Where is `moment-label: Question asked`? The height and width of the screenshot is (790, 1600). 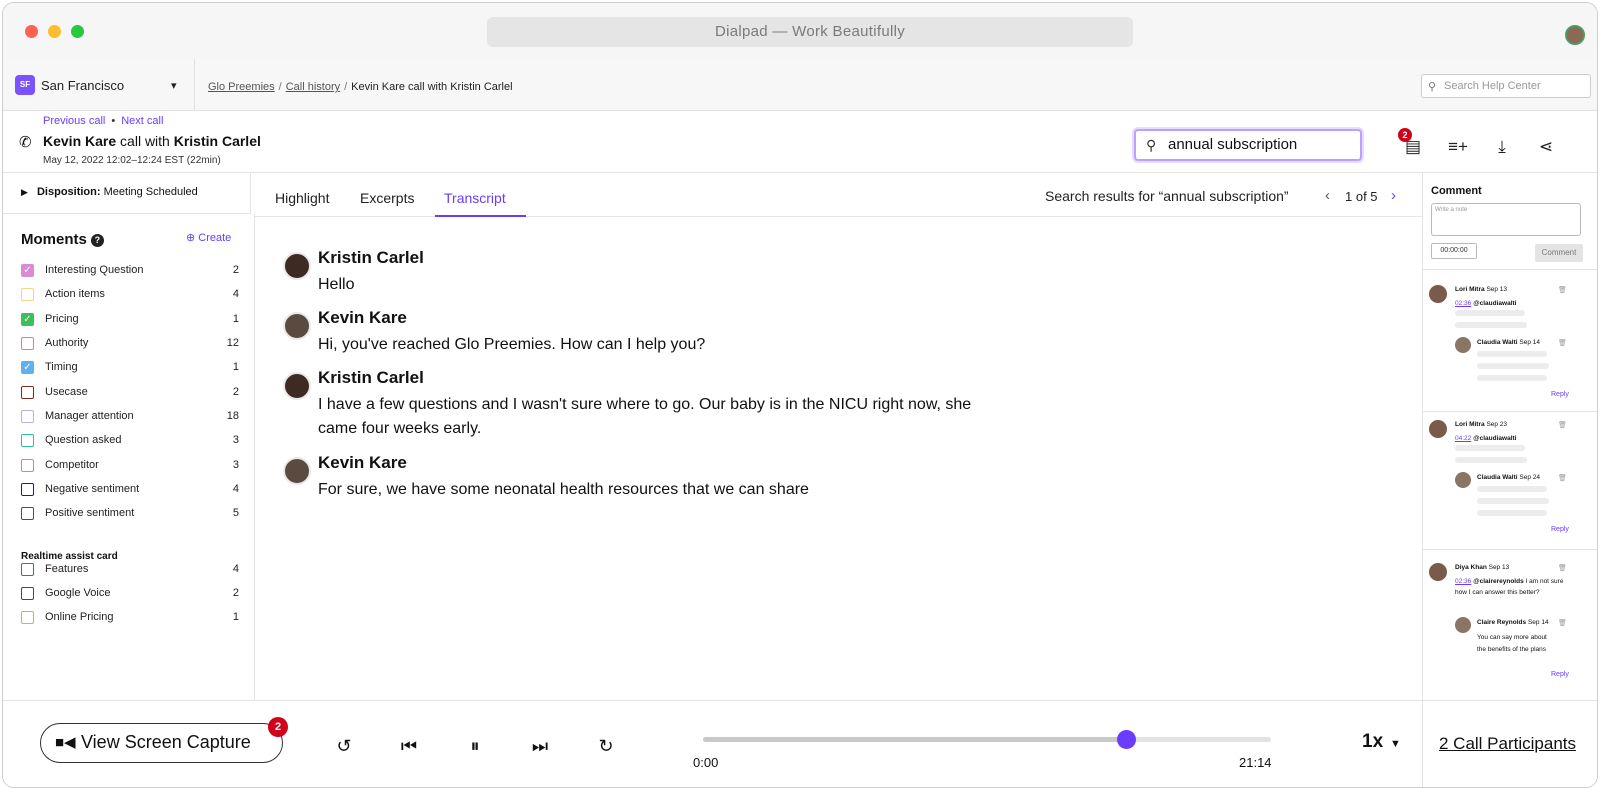 moment-label: Question asked is located at coordinates (83, 440).